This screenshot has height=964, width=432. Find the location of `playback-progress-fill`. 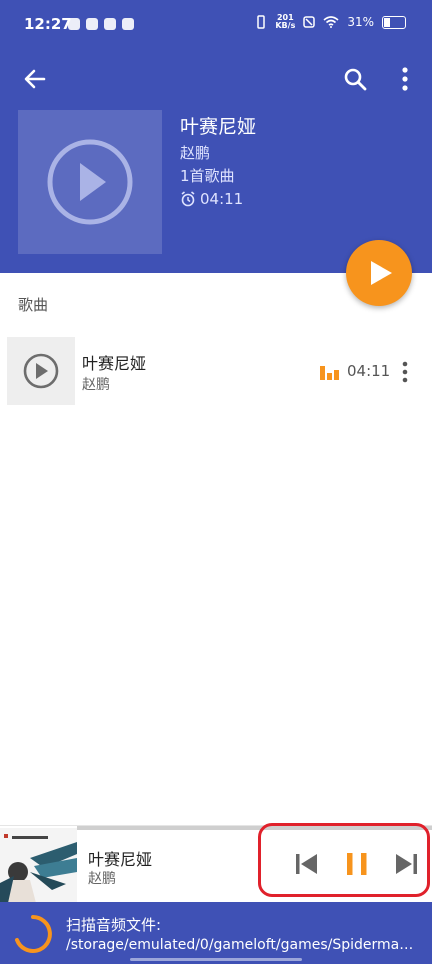

playback-progress-fill is located at coordinates (175, 828).